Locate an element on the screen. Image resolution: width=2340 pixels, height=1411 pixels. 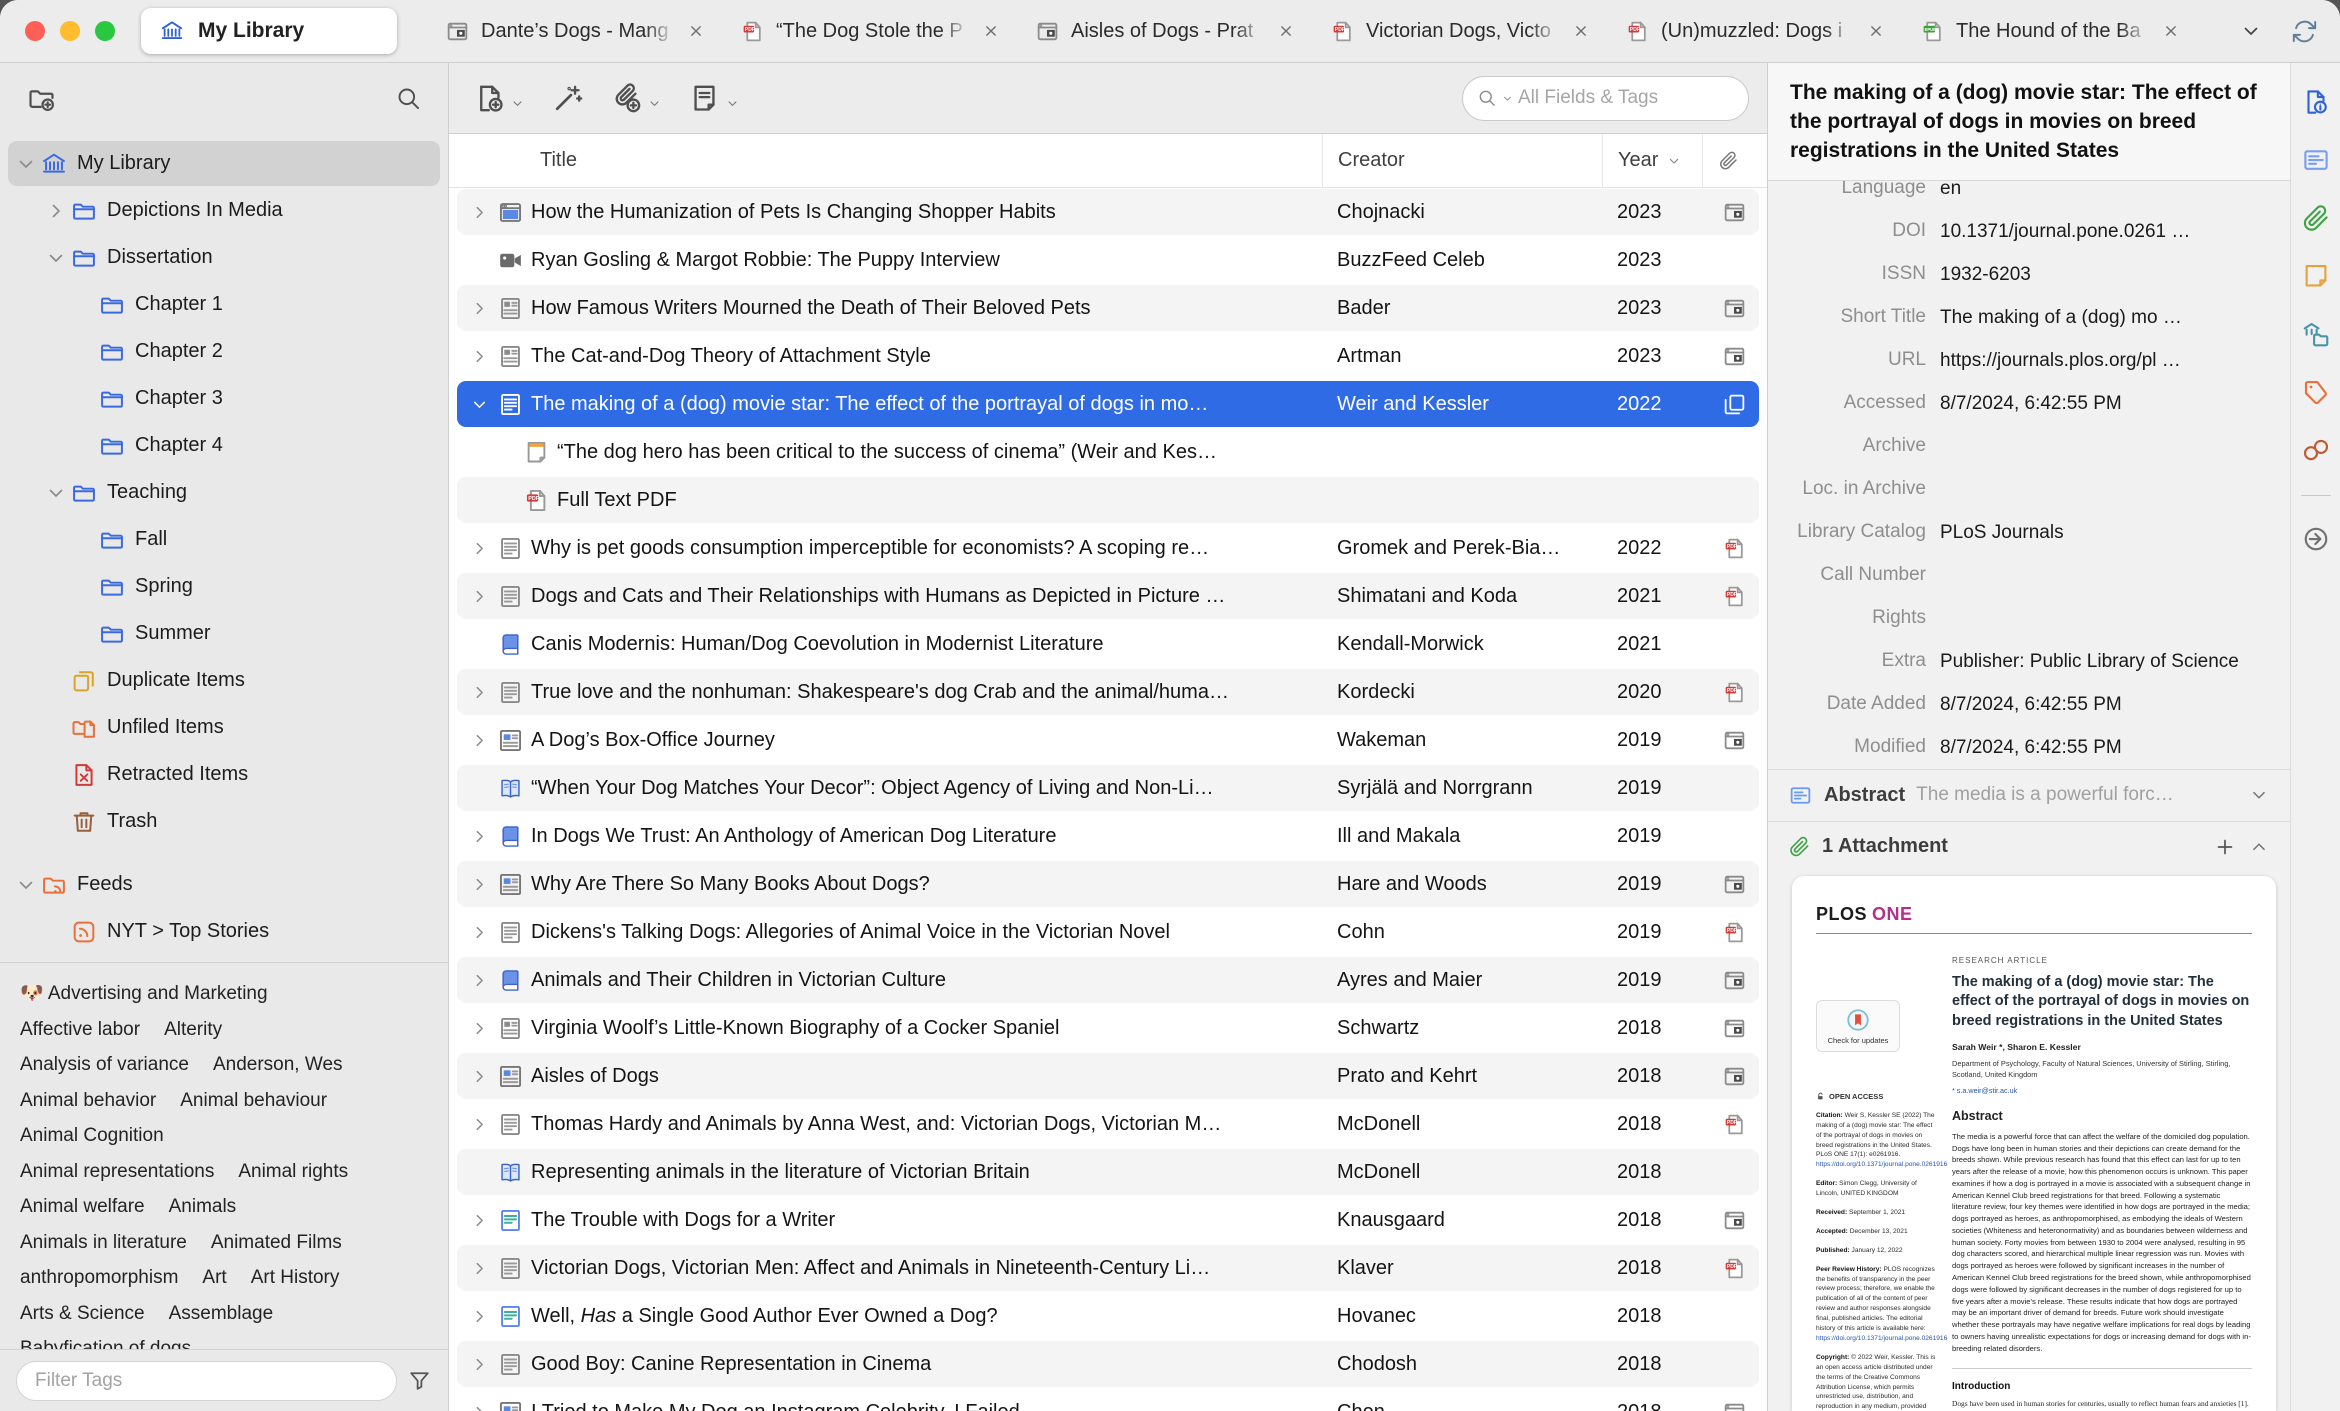
sidebar-item-my-library: My Library is located at coordinates (224, 163).